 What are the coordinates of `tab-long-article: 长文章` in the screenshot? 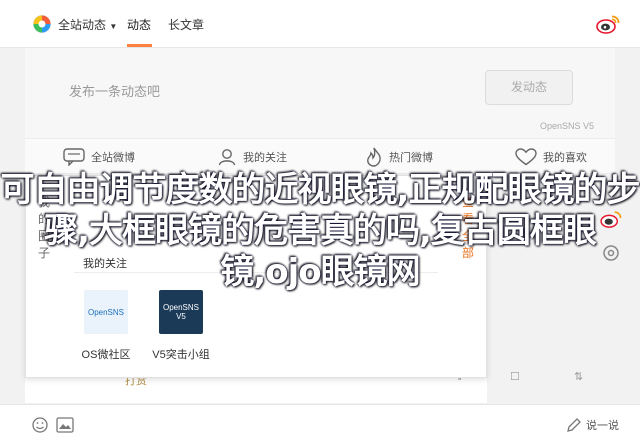 It's located at (186, 24).